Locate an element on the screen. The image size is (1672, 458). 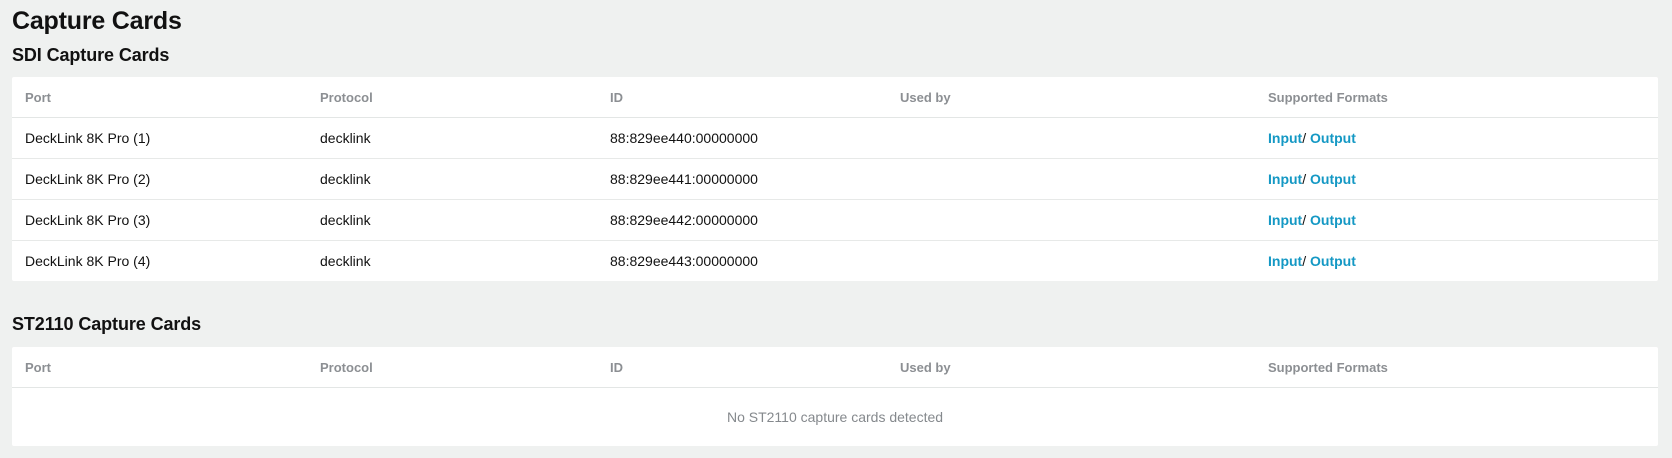
id-cell: 88:829ee440:00000000 is located at coordinates (755, 138).